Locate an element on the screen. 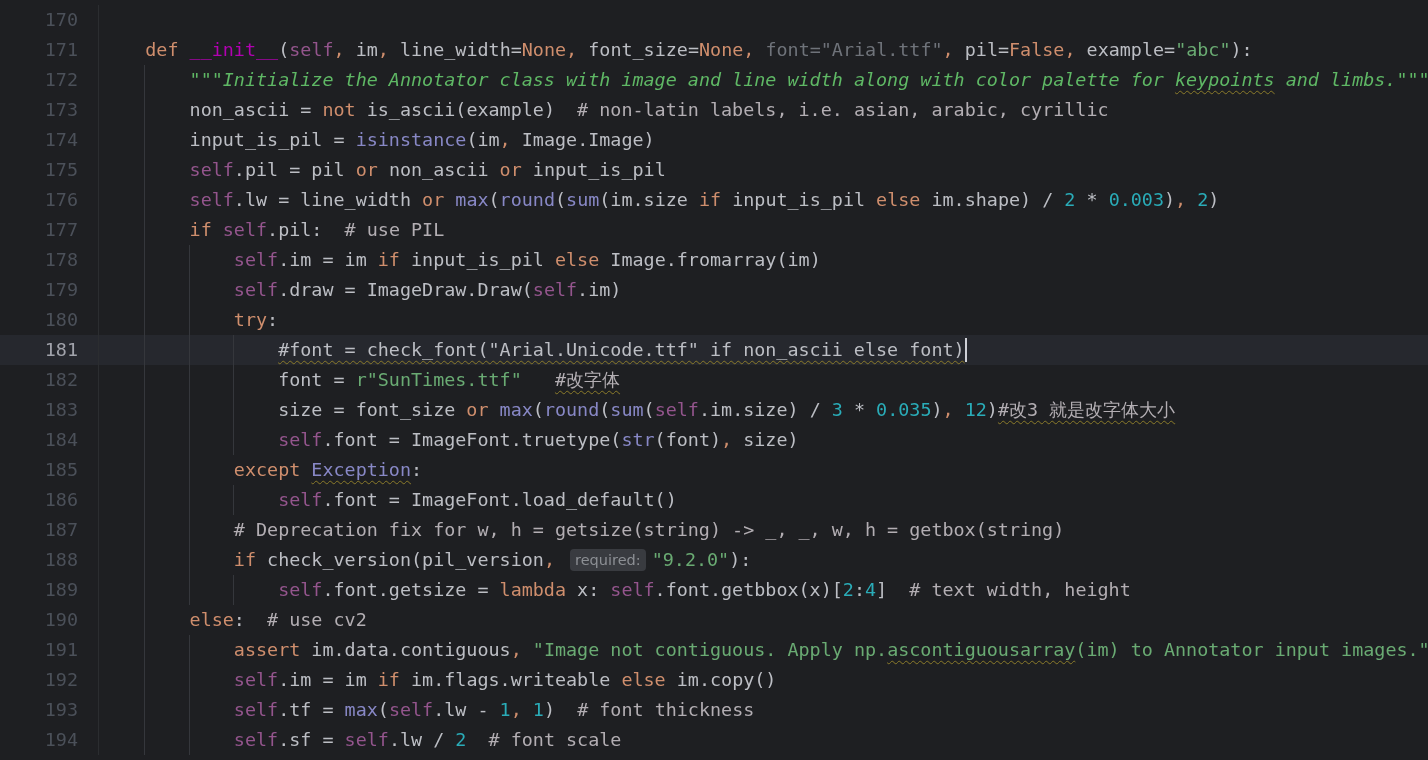  line-number: 181 is located at coordinates (61, 350).